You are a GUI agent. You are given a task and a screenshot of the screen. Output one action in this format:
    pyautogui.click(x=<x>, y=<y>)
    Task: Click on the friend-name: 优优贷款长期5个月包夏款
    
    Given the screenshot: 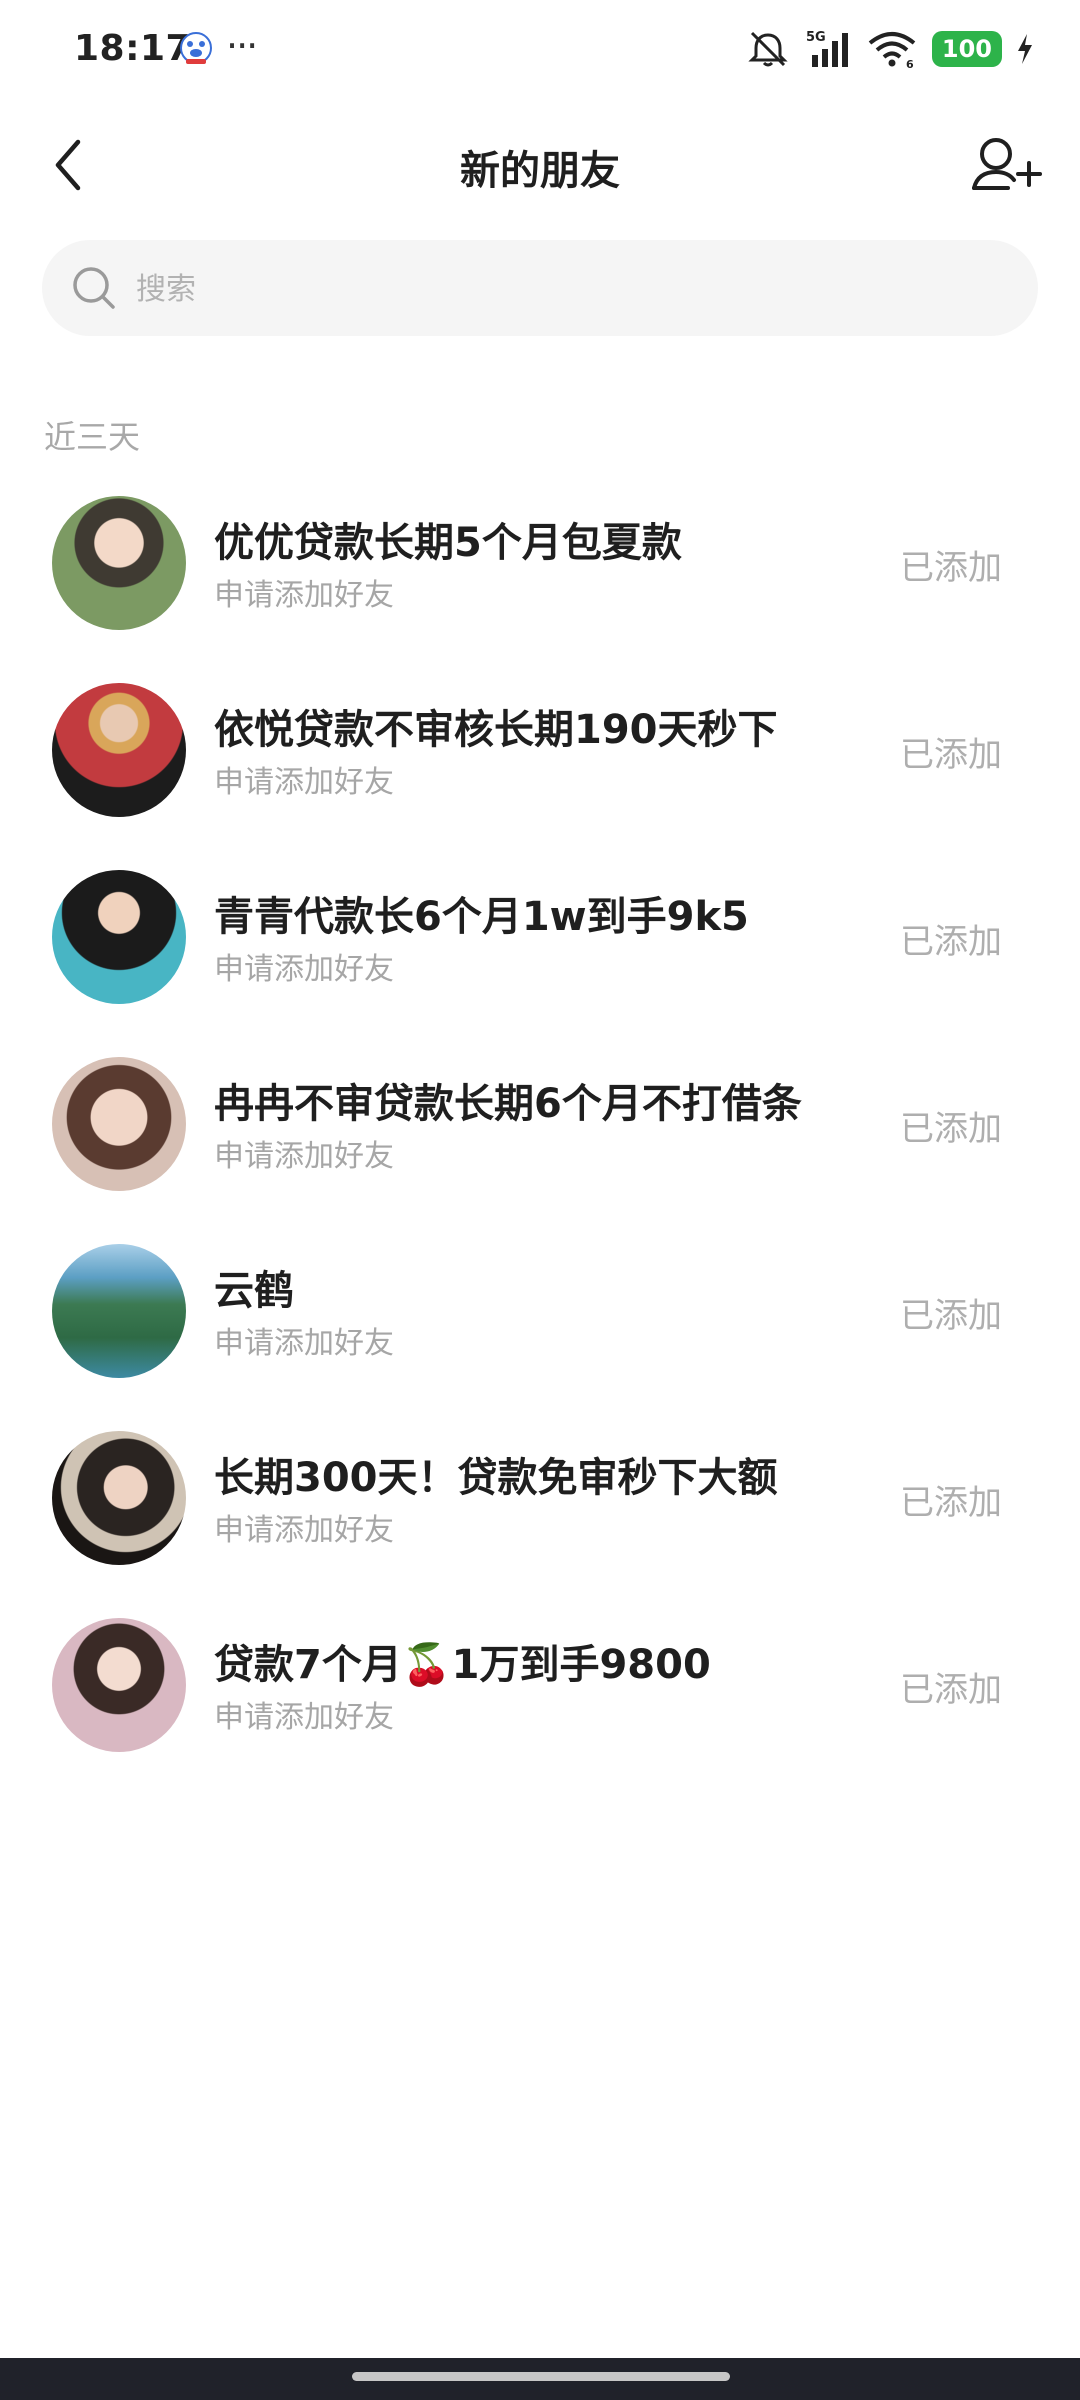 What is the action you would take?
    pyautogui.click(x=448, y=543)
    